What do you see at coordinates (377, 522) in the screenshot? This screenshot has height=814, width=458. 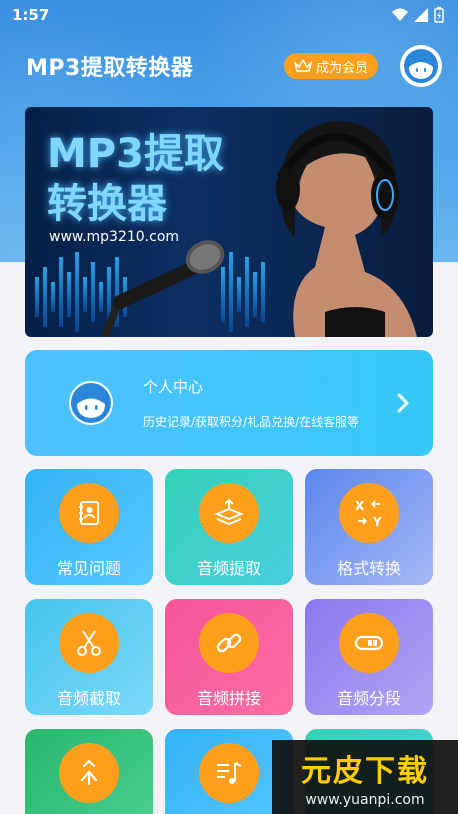 I see `svg-text: Y` at bounding box center [377, 522].